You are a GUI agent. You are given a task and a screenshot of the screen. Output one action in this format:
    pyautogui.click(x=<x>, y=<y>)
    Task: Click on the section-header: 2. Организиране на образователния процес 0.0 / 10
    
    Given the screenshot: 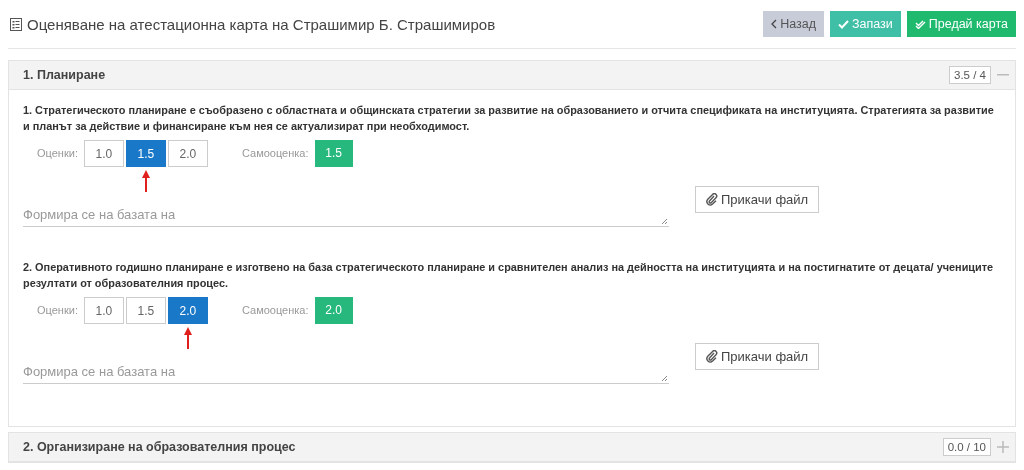 What is the action you would take?
    pyautogui.click(x=512, y=447)
    